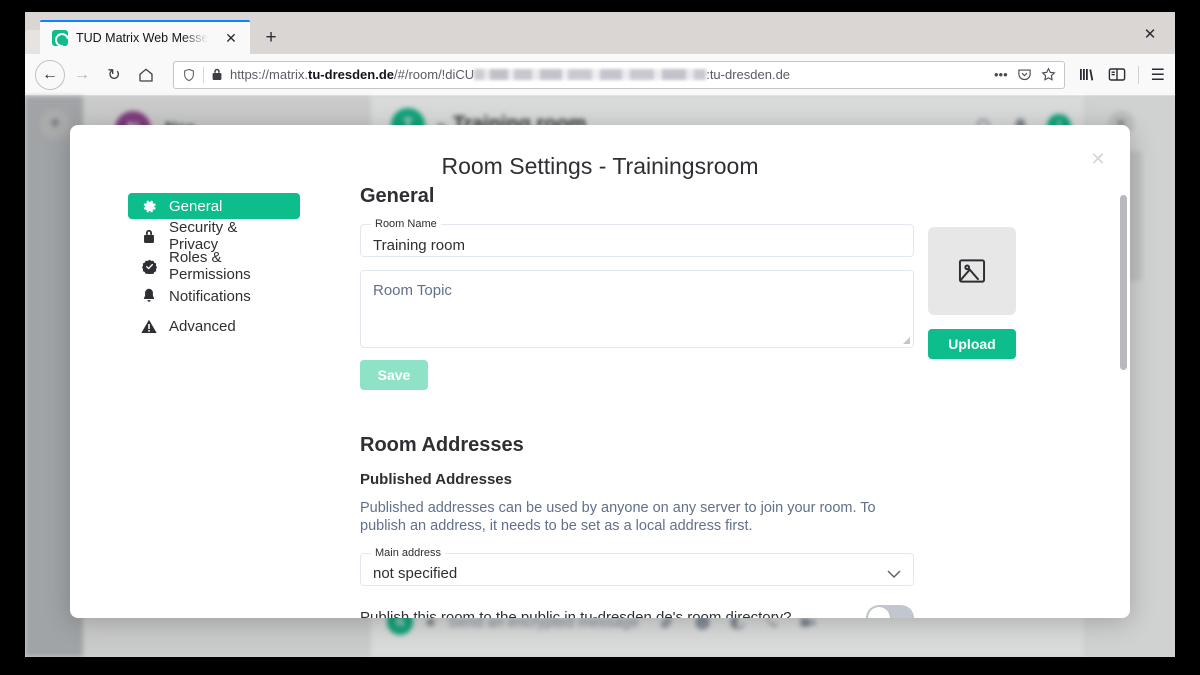  I want to click on room-name-field: Room Name Training room, so click(637, 237).